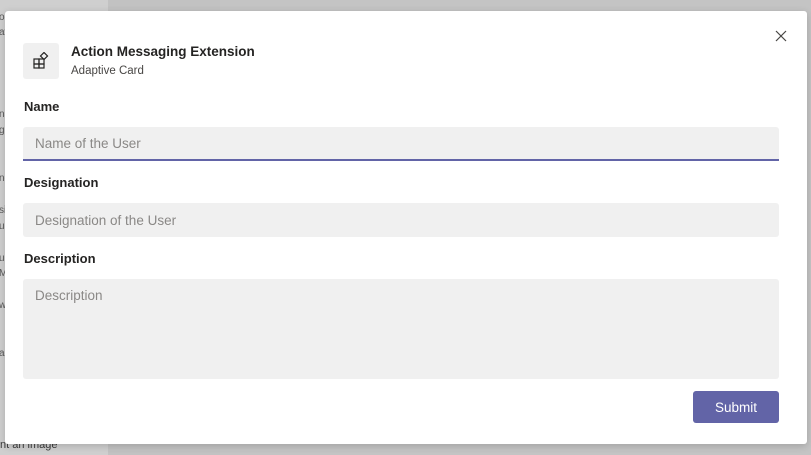 The width and height of the screenshot is (811, 455). What do you see at coordinates (42, 106) in the screenshot?
I see `name-label: Name` at bounding box center [42, 106].